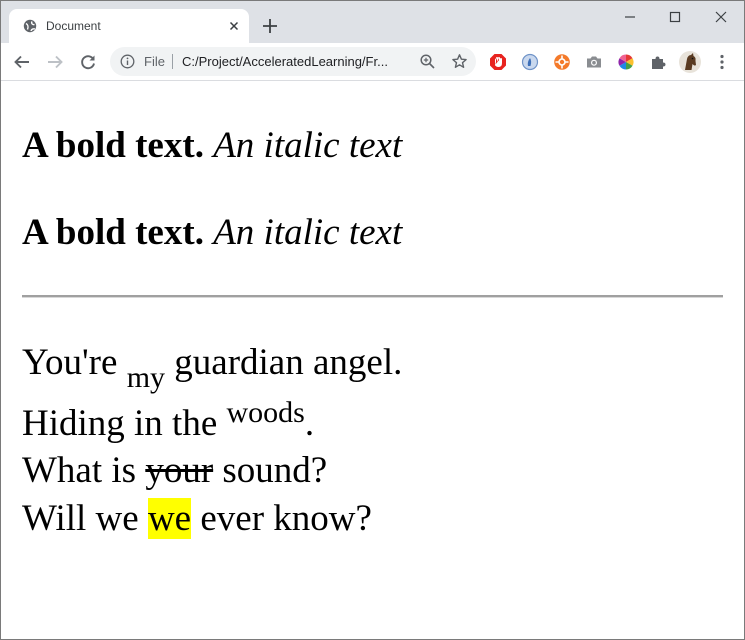  Describe the element at coordinates (658, 62) in the screenshot. I see `puzzle-icon` at that location.